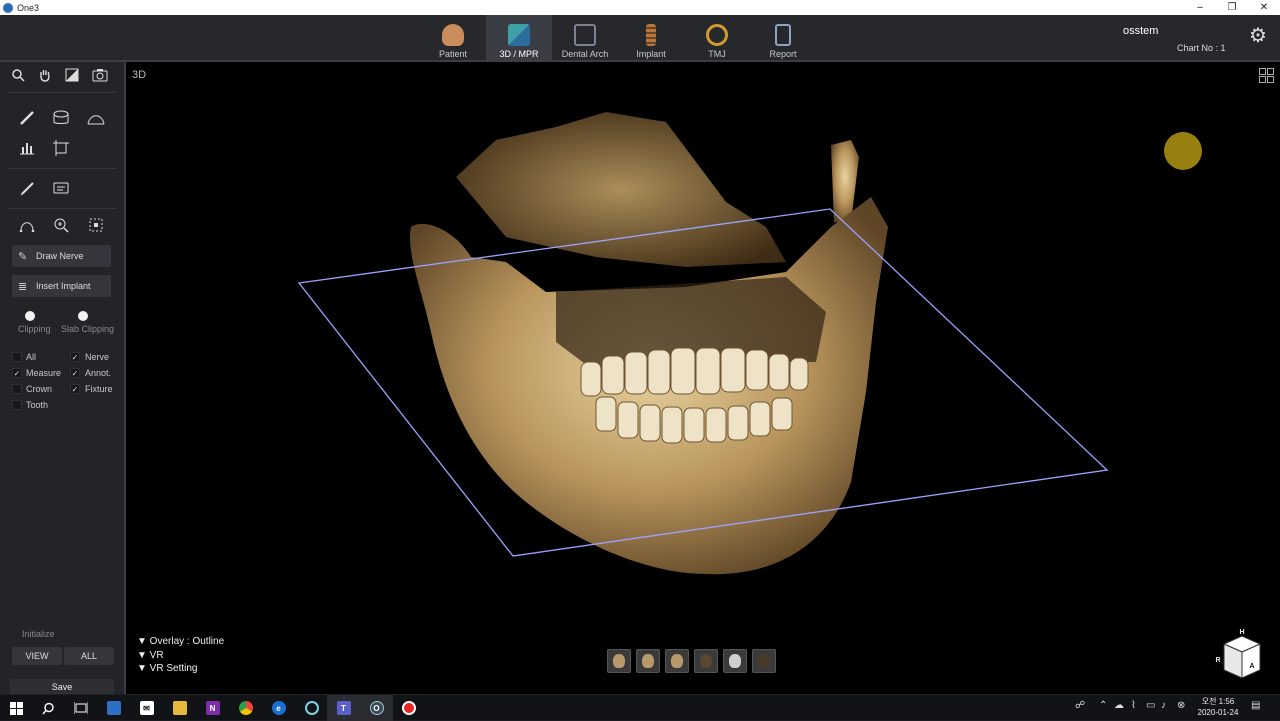 The width and height of the screenshot is (1280, 721). What do you see at coordinates (408, 708) in the screenshot?
I see `record-icon` at bounding box center [408, 708].